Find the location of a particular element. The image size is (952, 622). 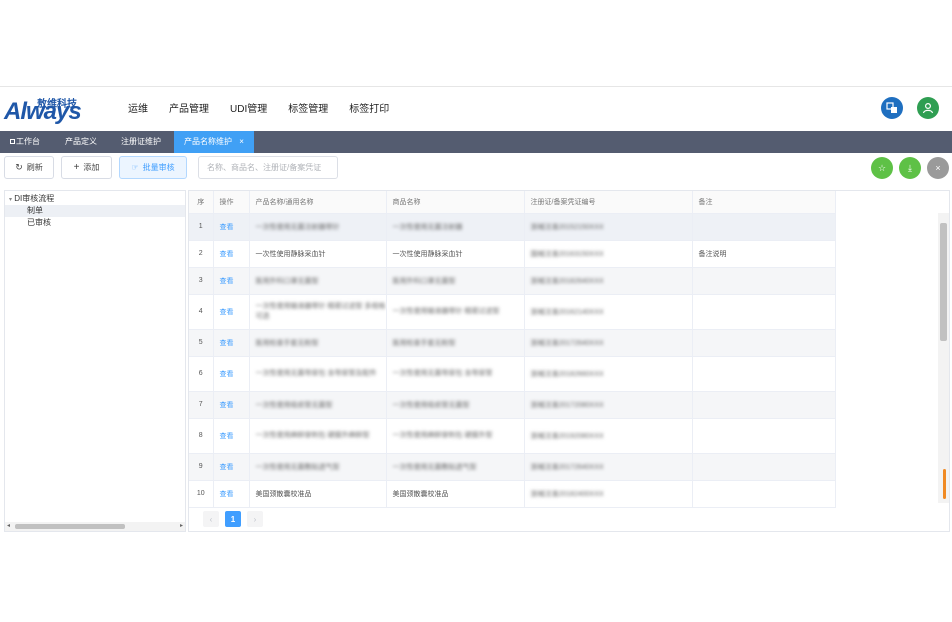

refresh-label: 刷新 is located at coordinates (34, 167).